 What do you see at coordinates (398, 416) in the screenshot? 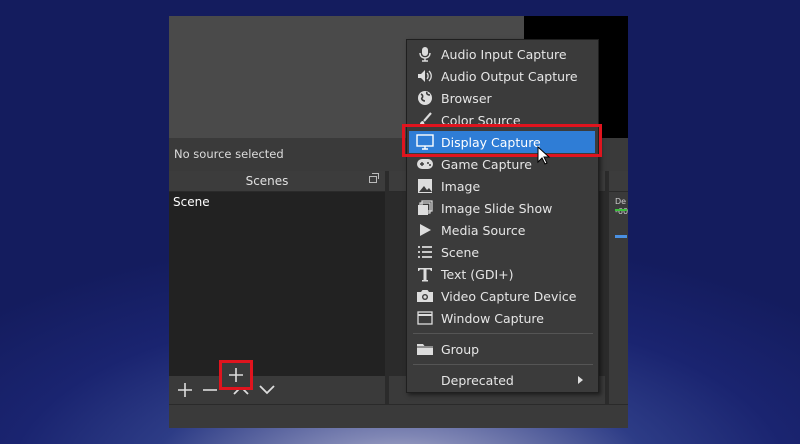
I see `bottom-strip` at bounding box center [398, 416].